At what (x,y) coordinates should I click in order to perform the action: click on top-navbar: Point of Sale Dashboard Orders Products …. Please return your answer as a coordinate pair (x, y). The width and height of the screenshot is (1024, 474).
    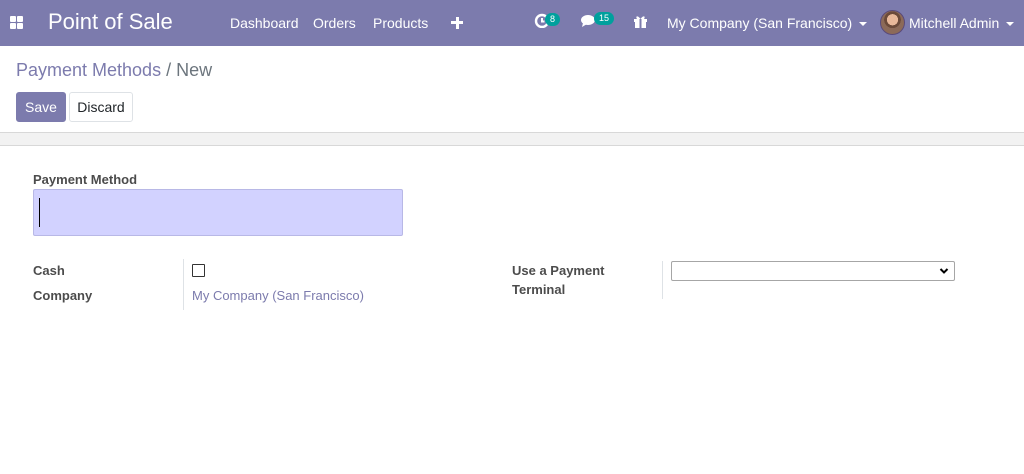
    Looking at the image, I should click on (512, 23).